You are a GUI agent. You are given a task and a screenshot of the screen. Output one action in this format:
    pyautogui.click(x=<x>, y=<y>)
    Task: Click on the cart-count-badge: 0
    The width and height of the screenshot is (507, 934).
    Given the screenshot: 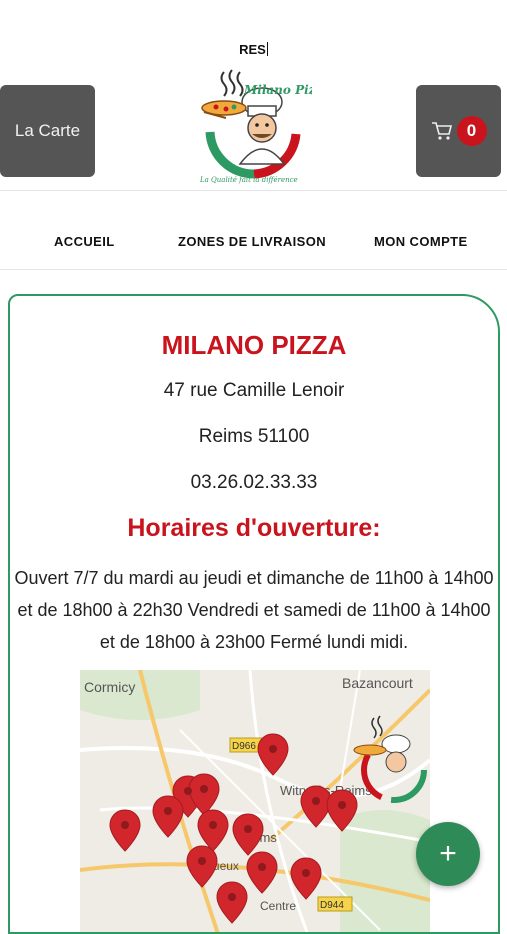 What is the action you would take?
    pyautogui.click(x=471, y=131)
    